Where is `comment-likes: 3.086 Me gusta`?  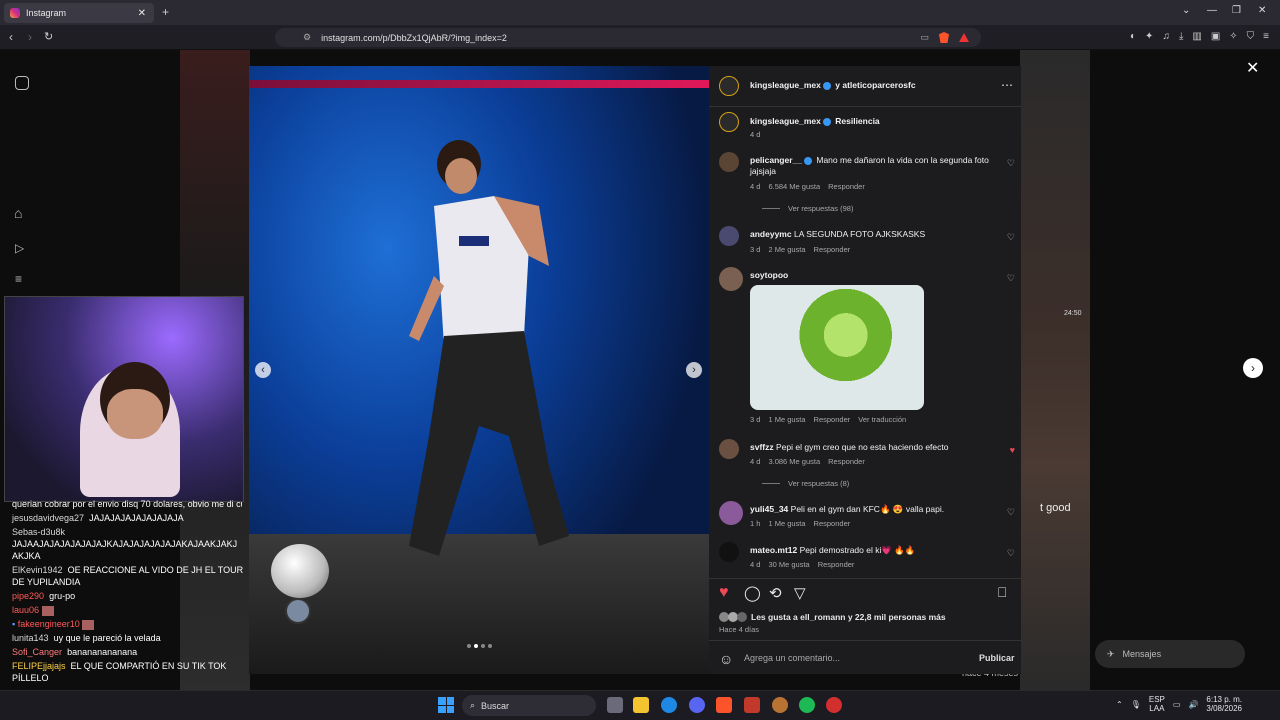
comment-likes: 3.086 Me gusta is located at coordinates (794, 461).